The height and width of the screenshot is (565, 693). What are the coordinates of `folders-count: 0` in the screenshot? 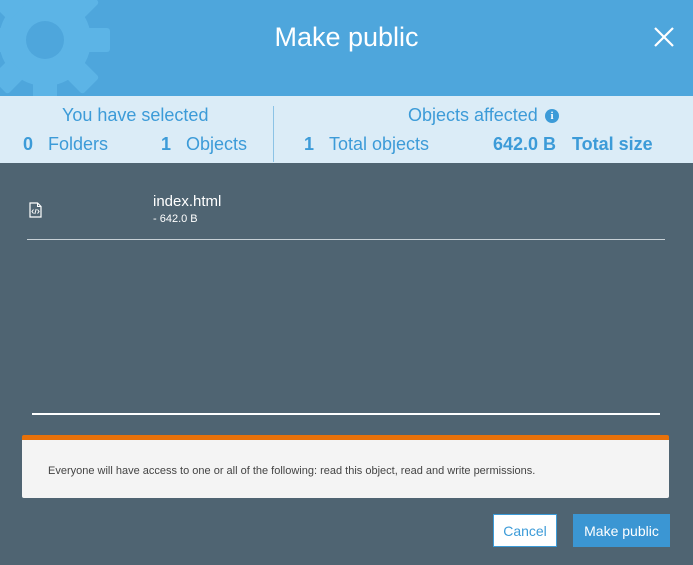 It's located at (28, 144).